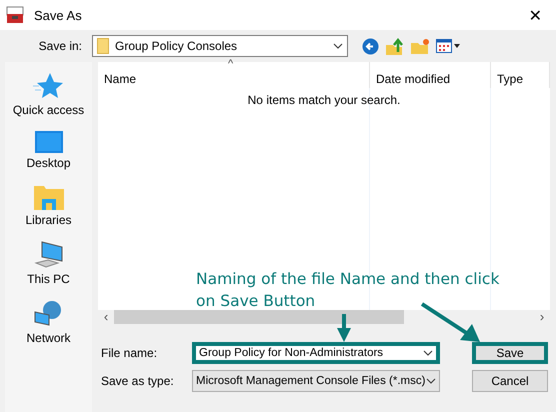 Image resolution: width=556 pixels, height=412 pixels. What do you see at coordinates (137, 381) in the screenshot?
I see `save-as-type-label: Save as type:` at bounding box center [137, 381].